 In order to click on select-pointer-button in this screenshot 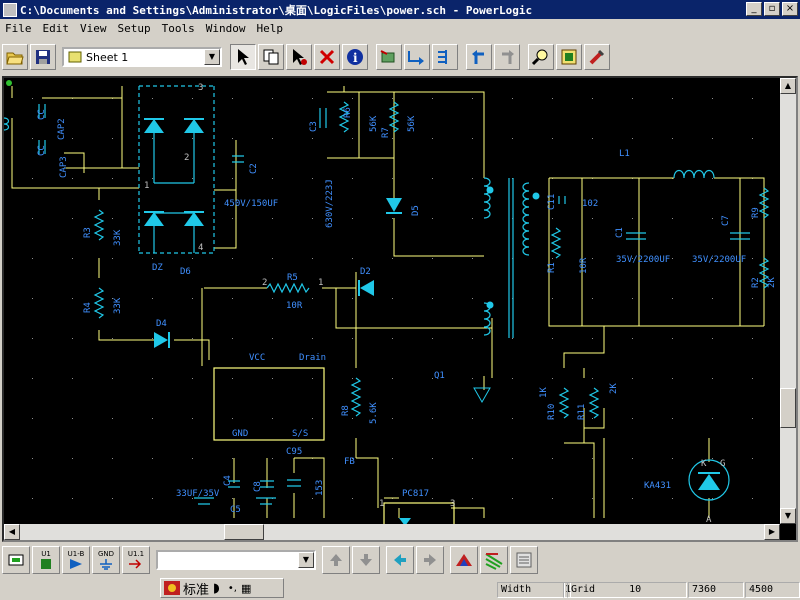, I will do `click(299, 57)`.